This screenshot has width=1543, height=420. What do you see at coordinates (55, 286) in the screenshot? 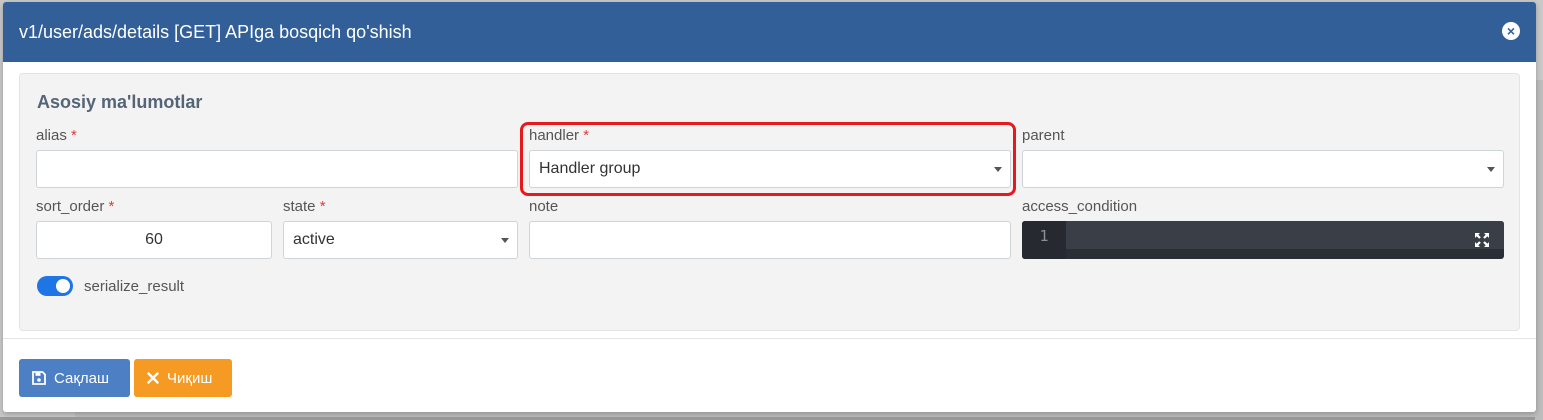
I see `serialize-result-toggle` at bounding box center [55, 286].